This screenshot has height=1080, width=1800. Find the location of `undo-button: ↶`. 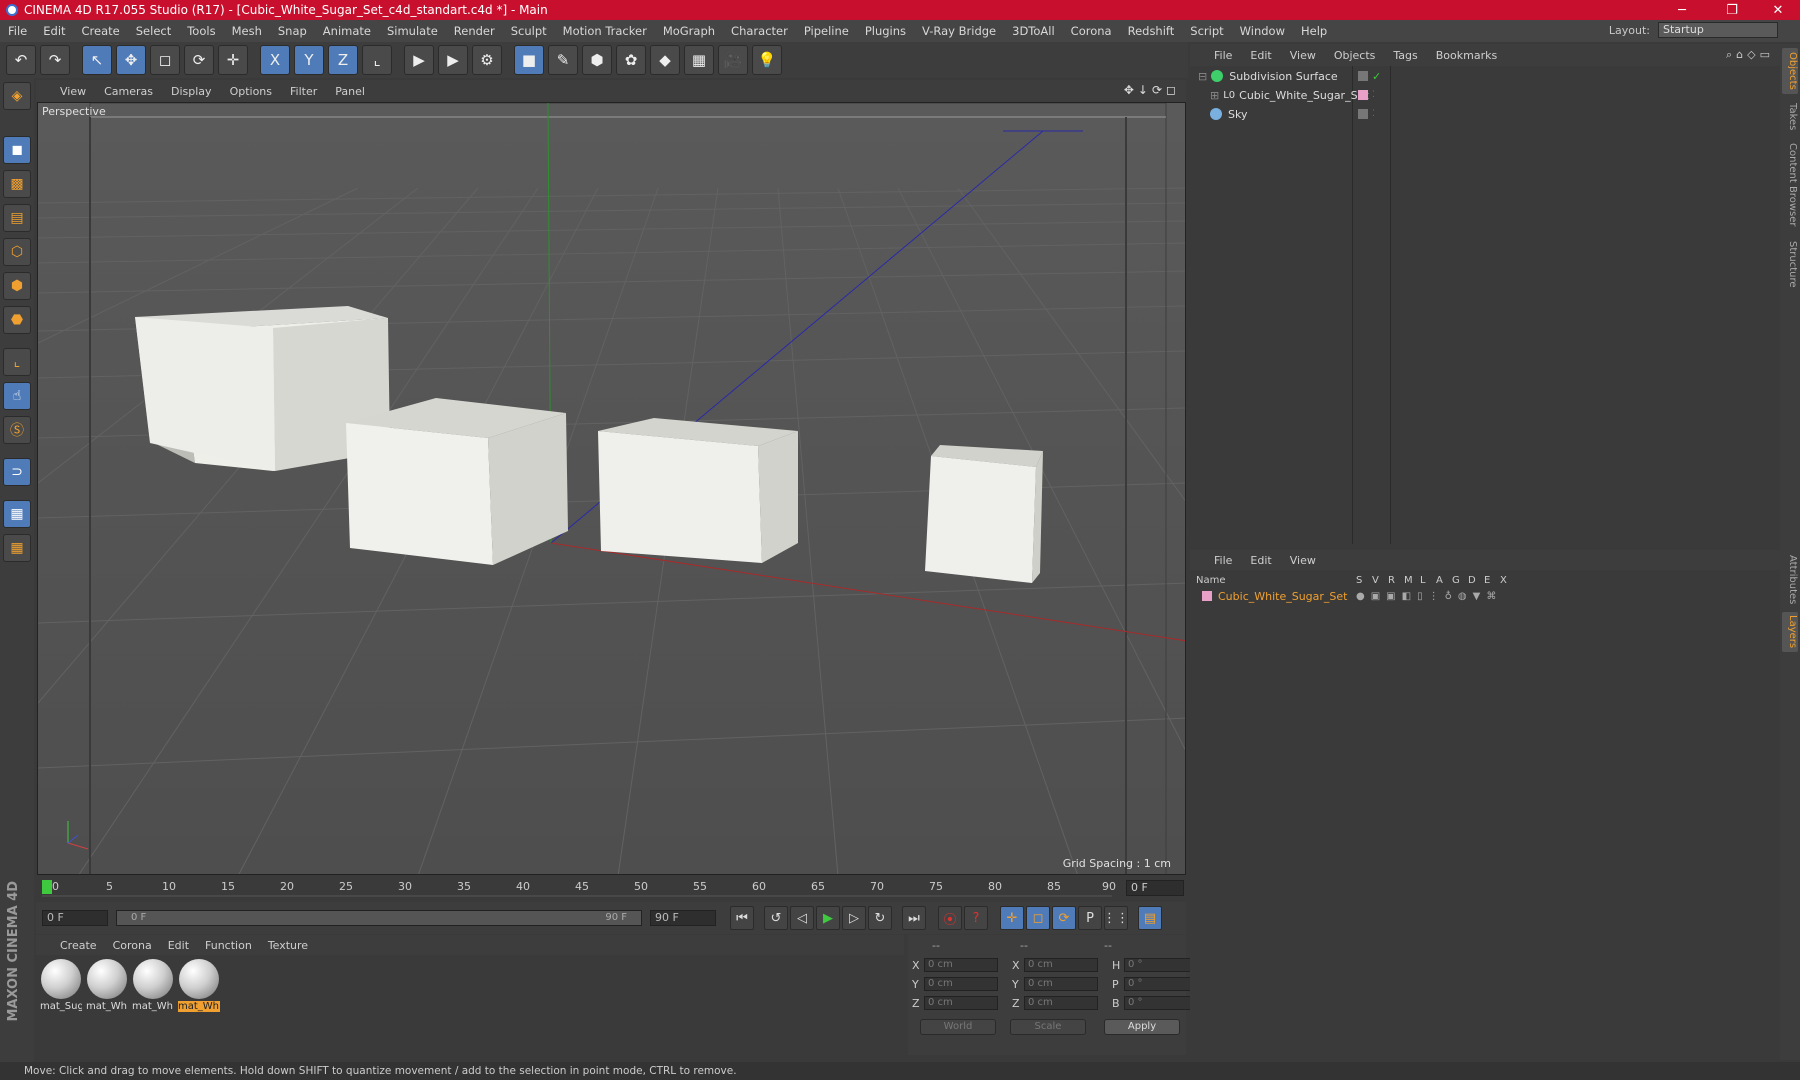

undo-button: ↶ is located at coordinates (21, 60).